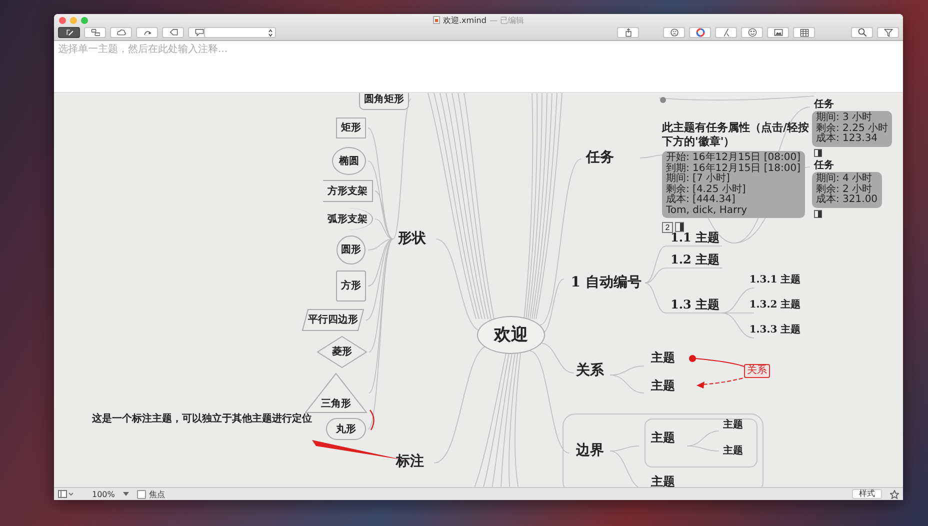  I want to click on pen-stroke-button, so click(726, 32).